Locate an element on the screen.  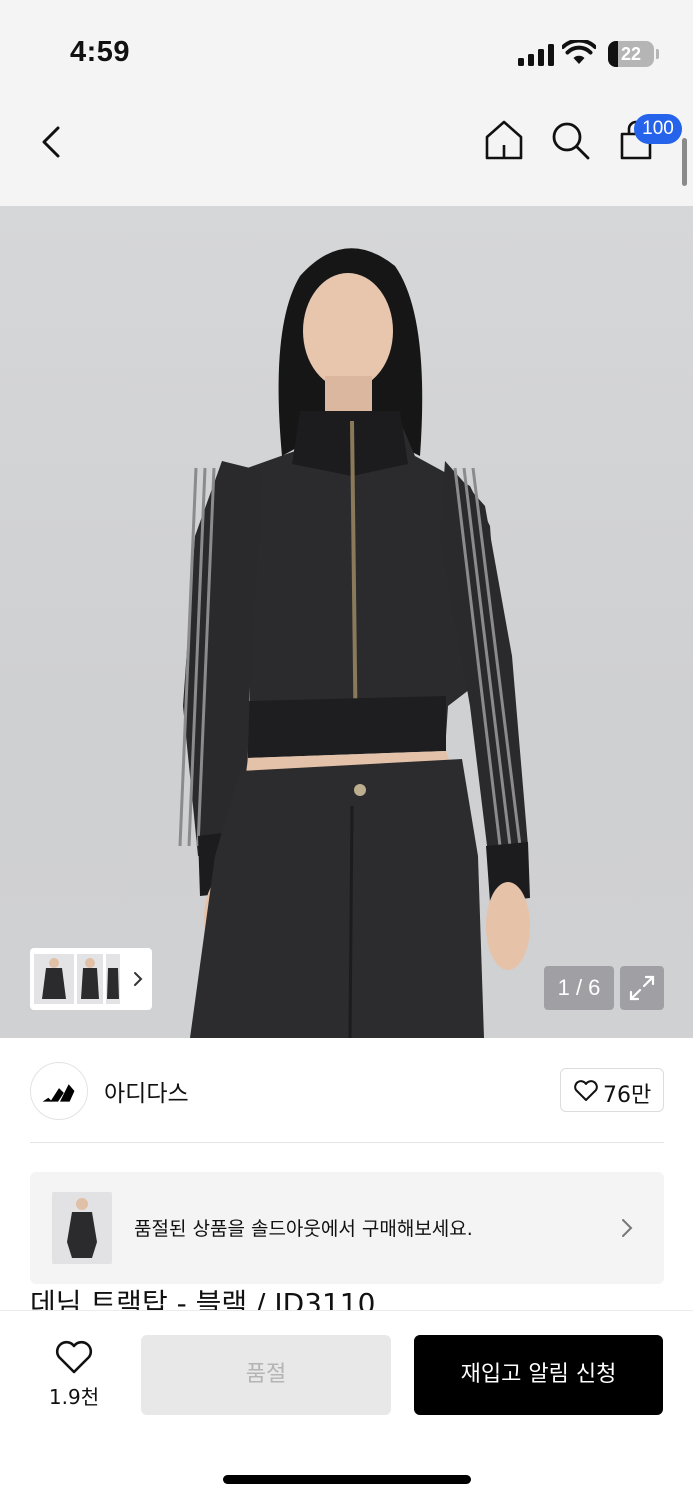
soldout-banner: 품절된 상품을 솔드아웃에서 구매해보세요. is located at coordinates (347, 1228).